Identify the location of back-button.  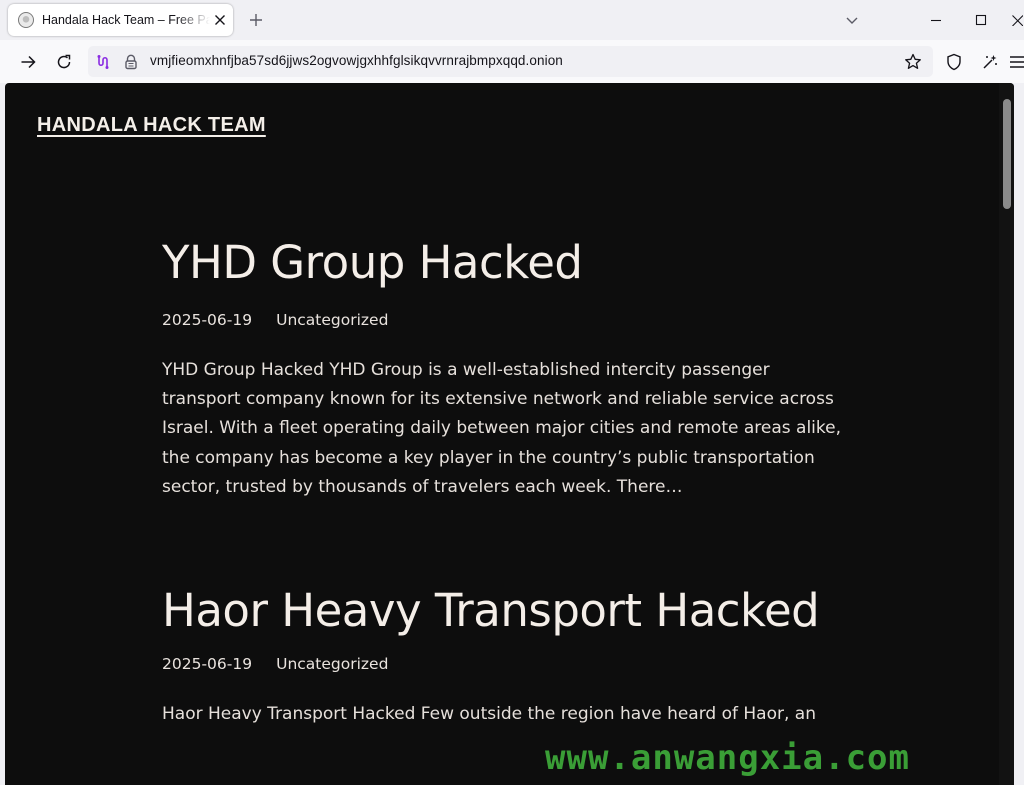
(28, 62).